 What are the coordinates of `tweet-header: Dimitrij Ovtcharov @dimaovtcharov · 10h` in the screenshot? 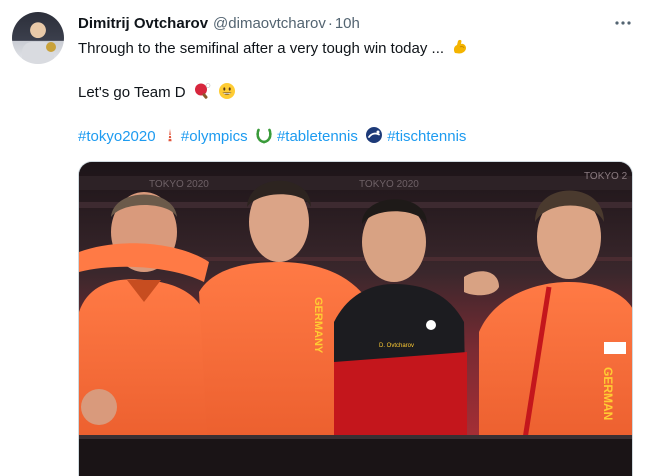 It's located at (219, 23).